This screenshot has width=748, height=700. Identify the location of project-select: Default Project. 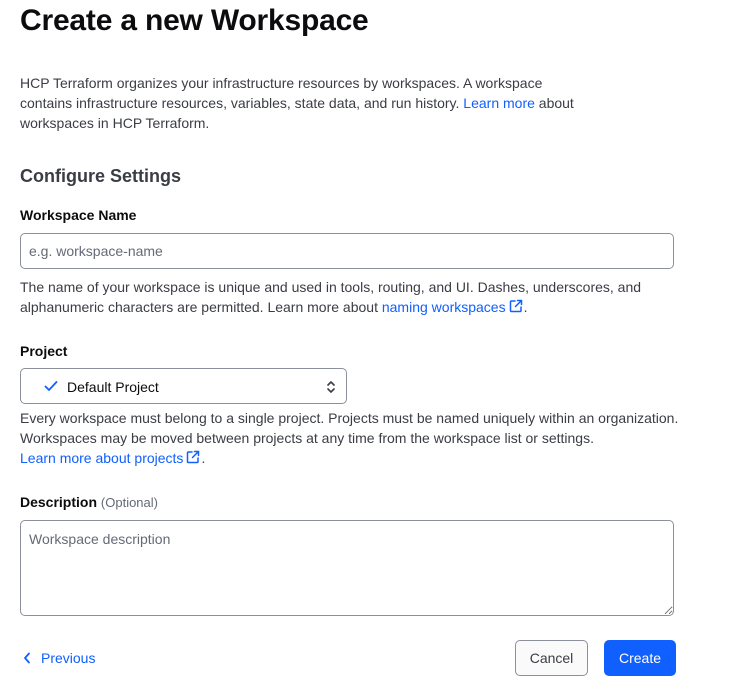
(183, 386).